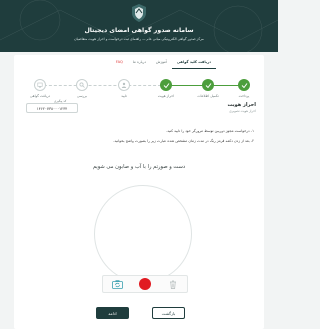 Image resolution: width=320 pixels, height=329 pixels. Describe the element at coordinates (208, 96) in the screenshot. I see `step-label-complete-info: تکمیل اطلاعات` at that location.